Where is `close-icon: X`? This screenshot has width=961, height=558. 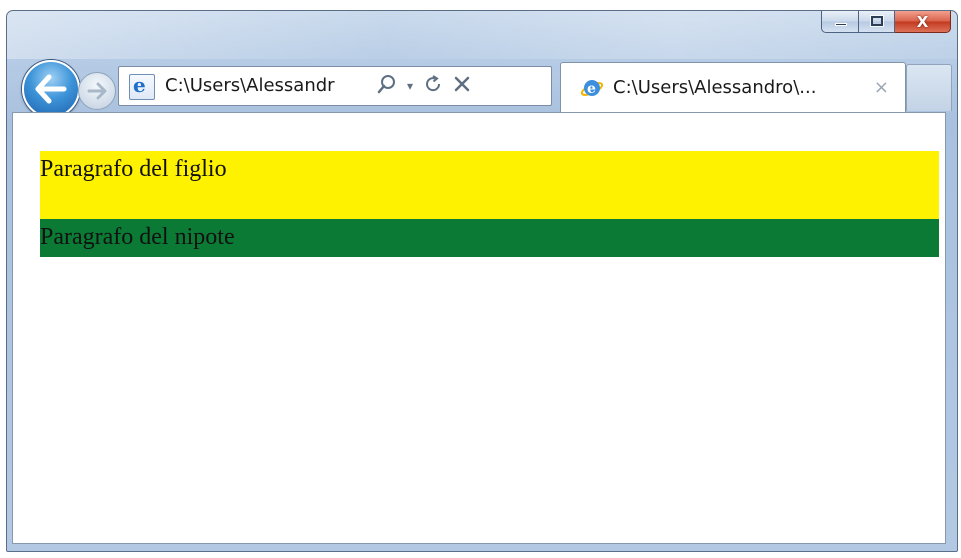
close-icon: X is located at coordinates (922, 22).